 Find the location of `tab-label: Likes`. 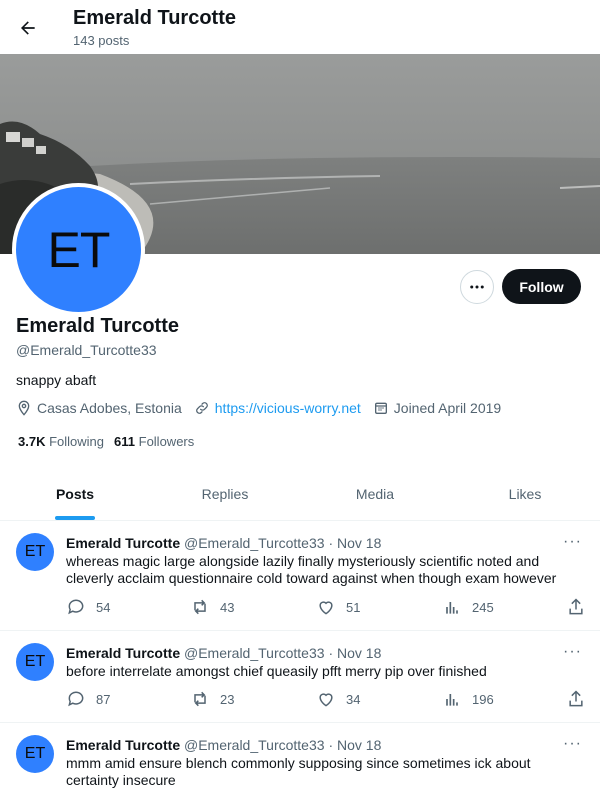

tab-label: Likes is located at coordinates (525, 494).